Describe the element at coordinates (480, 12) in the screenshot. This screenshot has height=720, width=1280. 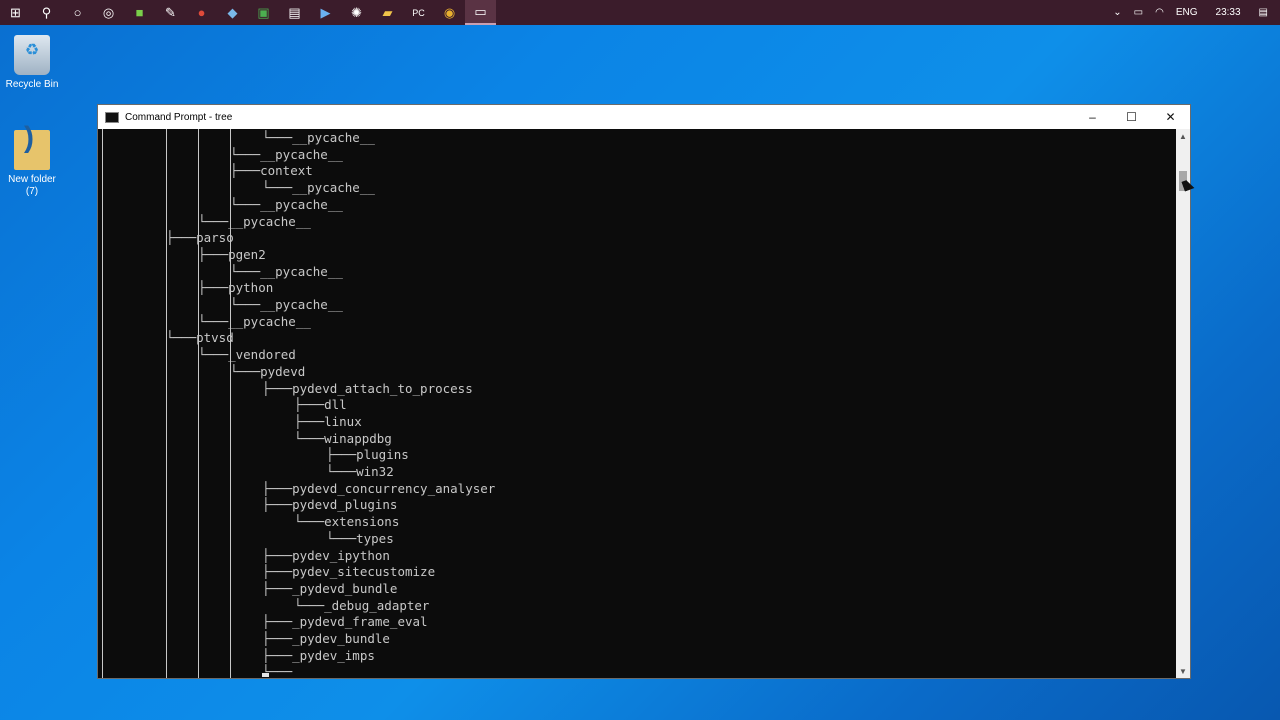
I see `command-prompt-icon: ▭` at that location.